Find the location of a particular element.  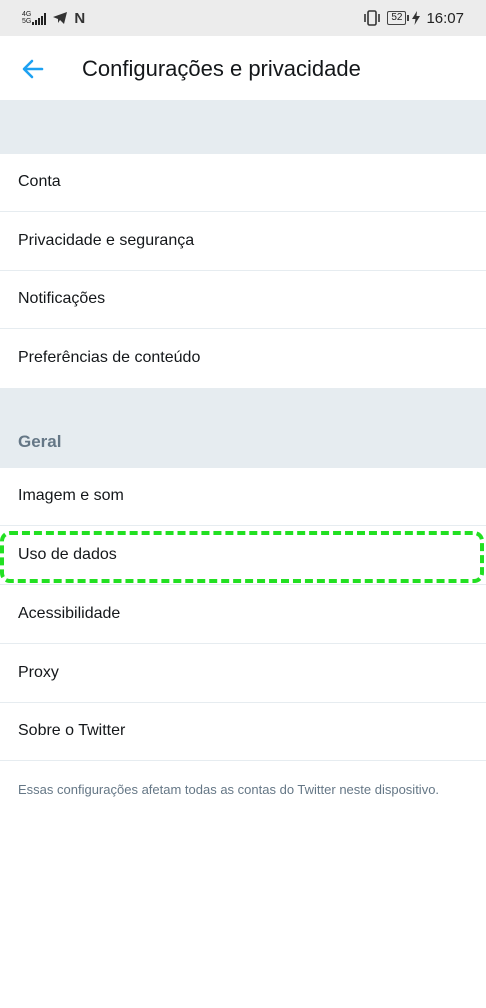

status-left: 4G 5G N is located at coordinates (53, 18).